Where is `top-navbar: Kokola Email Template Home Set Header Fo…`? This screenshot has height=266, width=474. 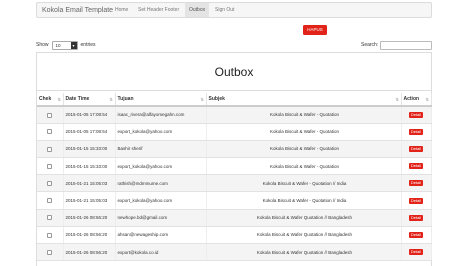 top-navbar: Kokola Email Template Home Set Header Fo… is located at coordinates (234, 10).